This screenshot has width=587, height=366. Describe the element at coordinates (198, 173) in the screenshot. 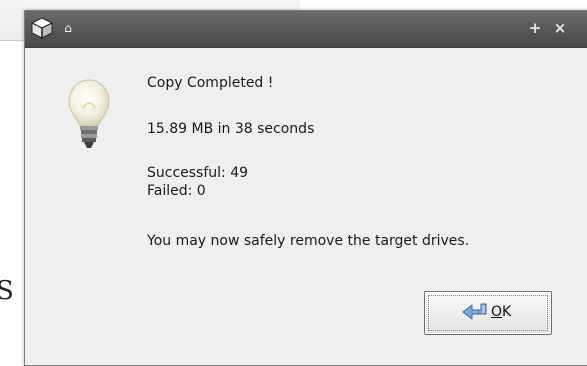

I see `successful-count: Successful: 49` at that location.